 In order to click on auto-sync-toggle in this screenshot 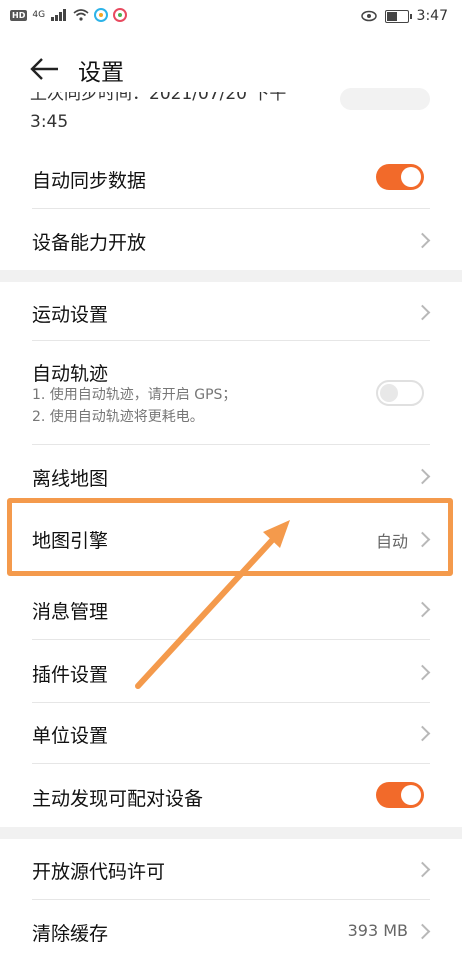, I will do `click(400, 177)`.